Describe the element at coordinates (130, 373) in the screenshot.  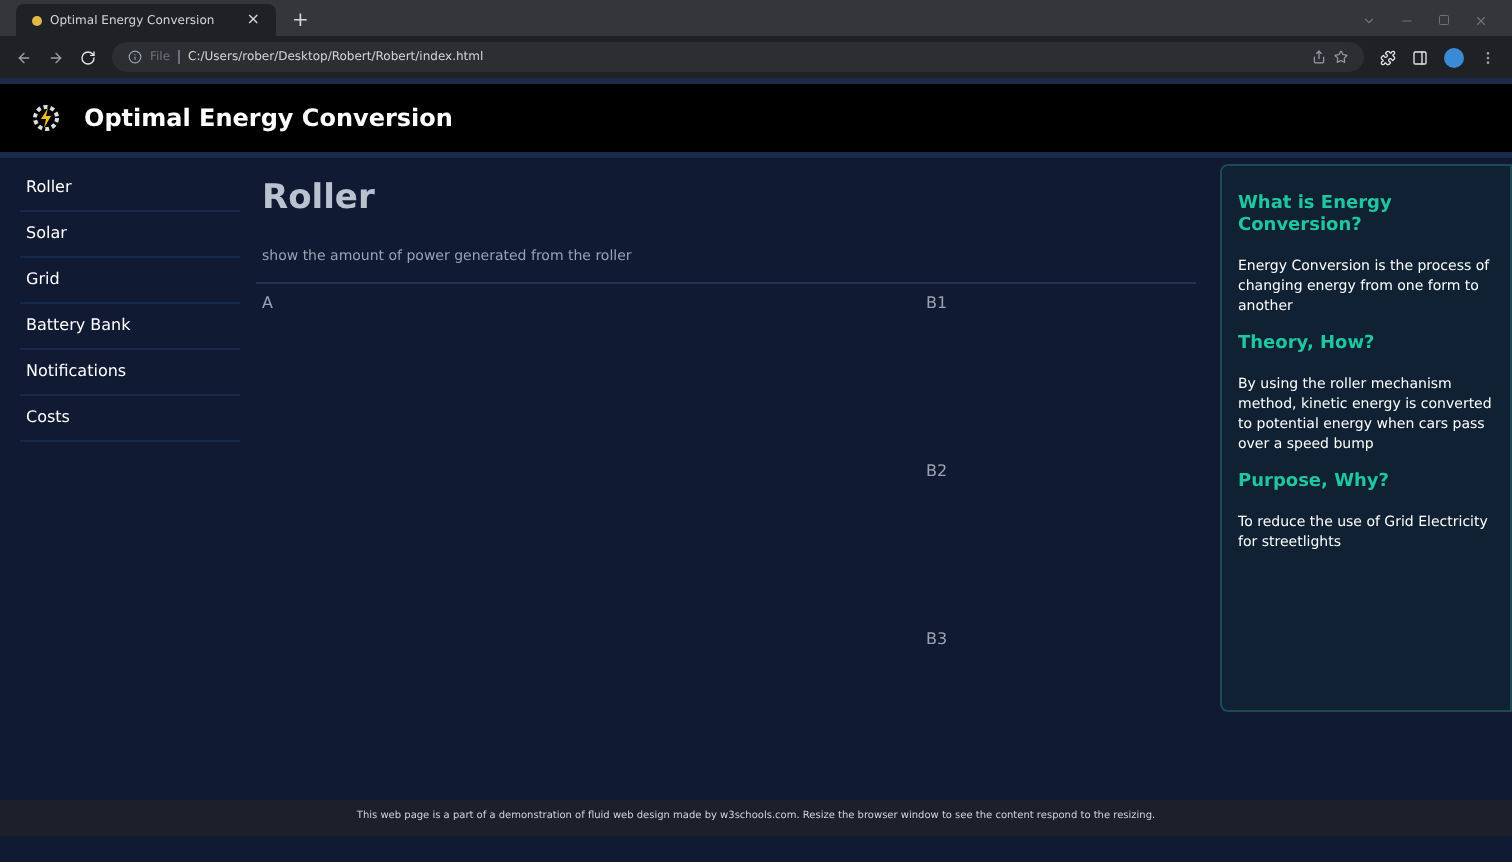
I see `sidebar-link: Notifications` at that location.